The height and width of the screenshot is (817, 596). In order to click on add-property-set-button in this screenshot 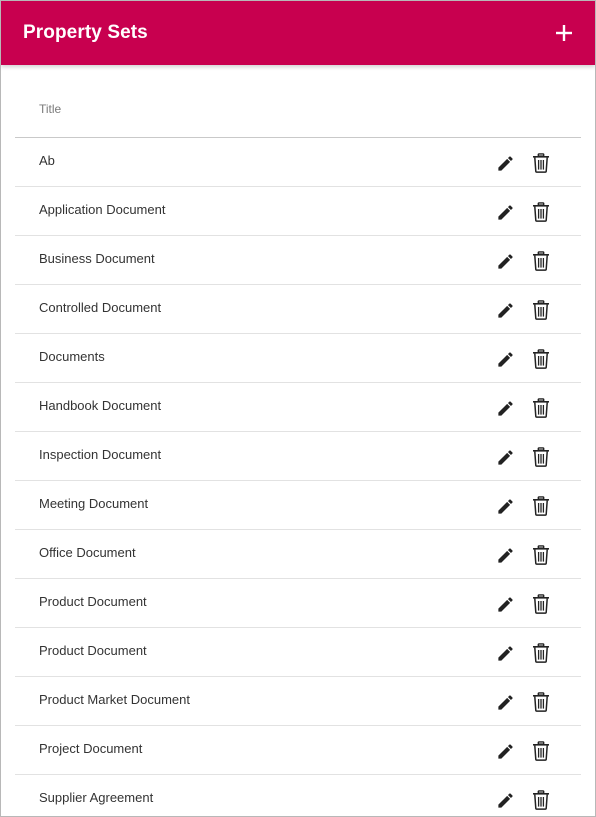, I will do `click(564, 33)`.